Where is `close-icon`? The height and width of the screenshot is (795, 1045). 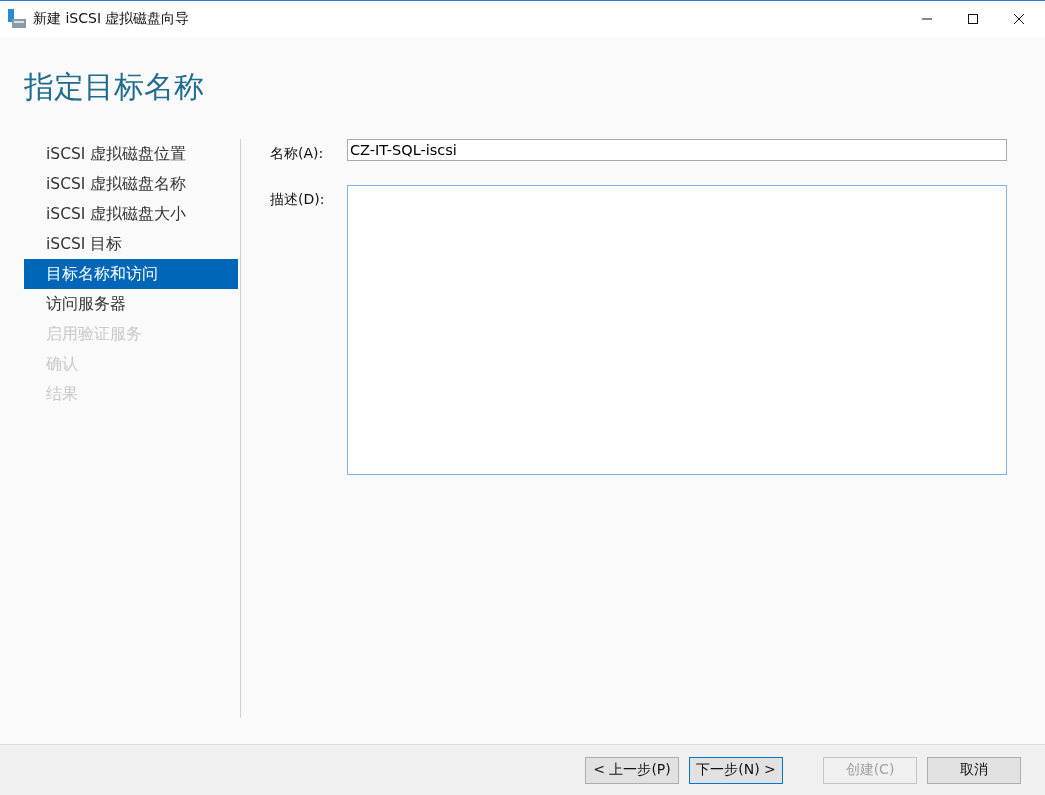 close-icon is located at coordinates (1019, 19).